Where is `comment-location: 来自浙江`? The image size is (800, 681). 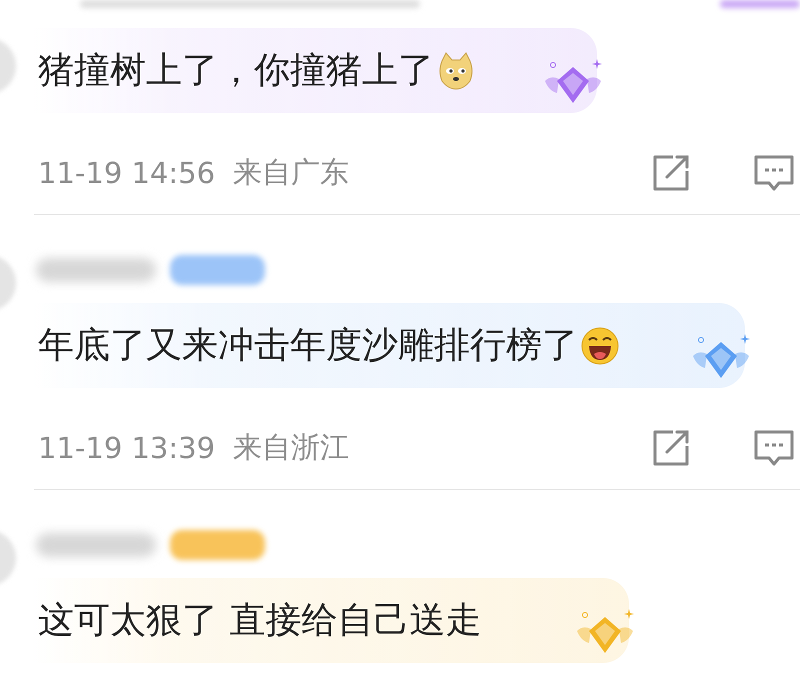 comment-location: 来自浙江 is located at coordinates (291, 447).